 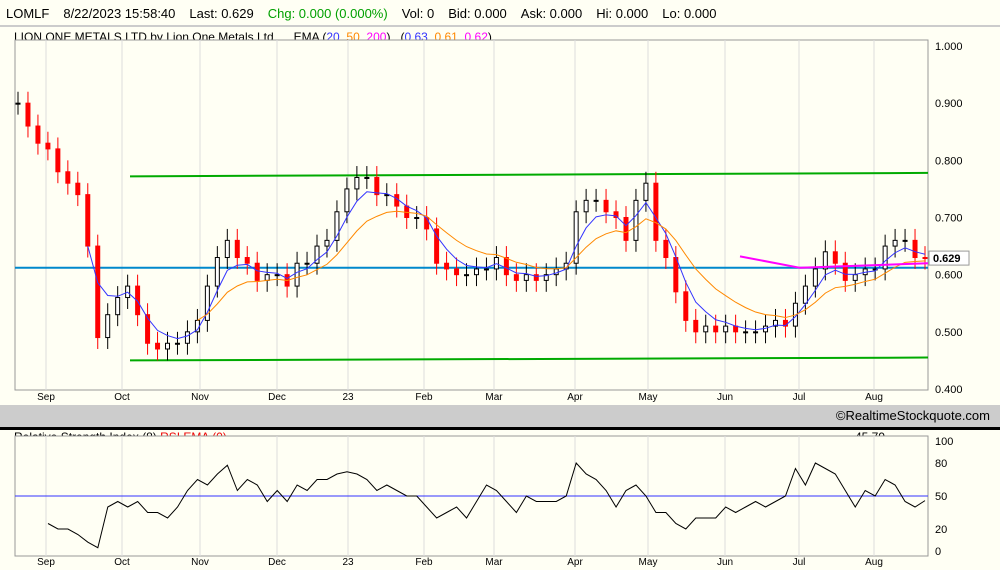 What do you see at coordinates (348, 397) in the screenshot?
I see `x-tick-label: 23` at bounding box center [348, 397].